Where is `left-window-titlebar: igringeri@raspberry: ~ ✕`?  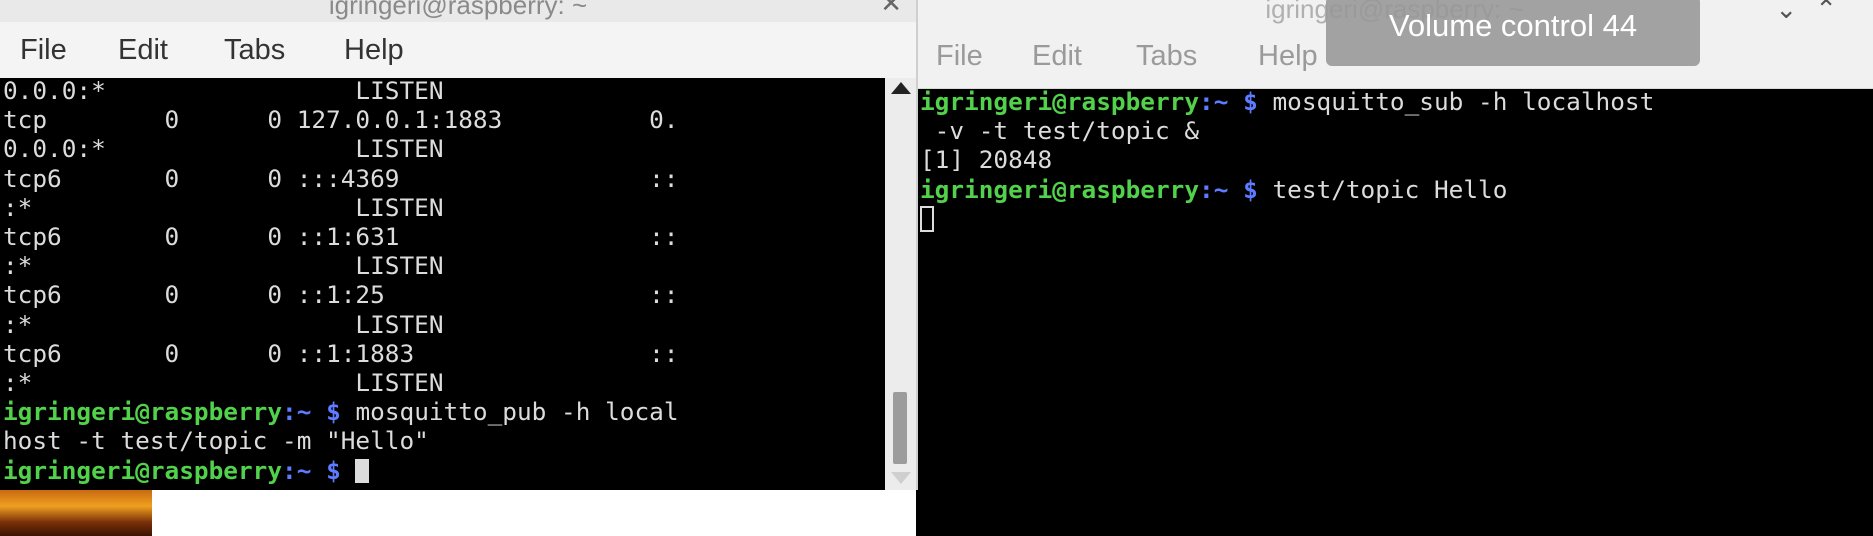
left-window-titlebar: igringeri@raspberry: ~ ✕ is located at coordinates (458, 11).